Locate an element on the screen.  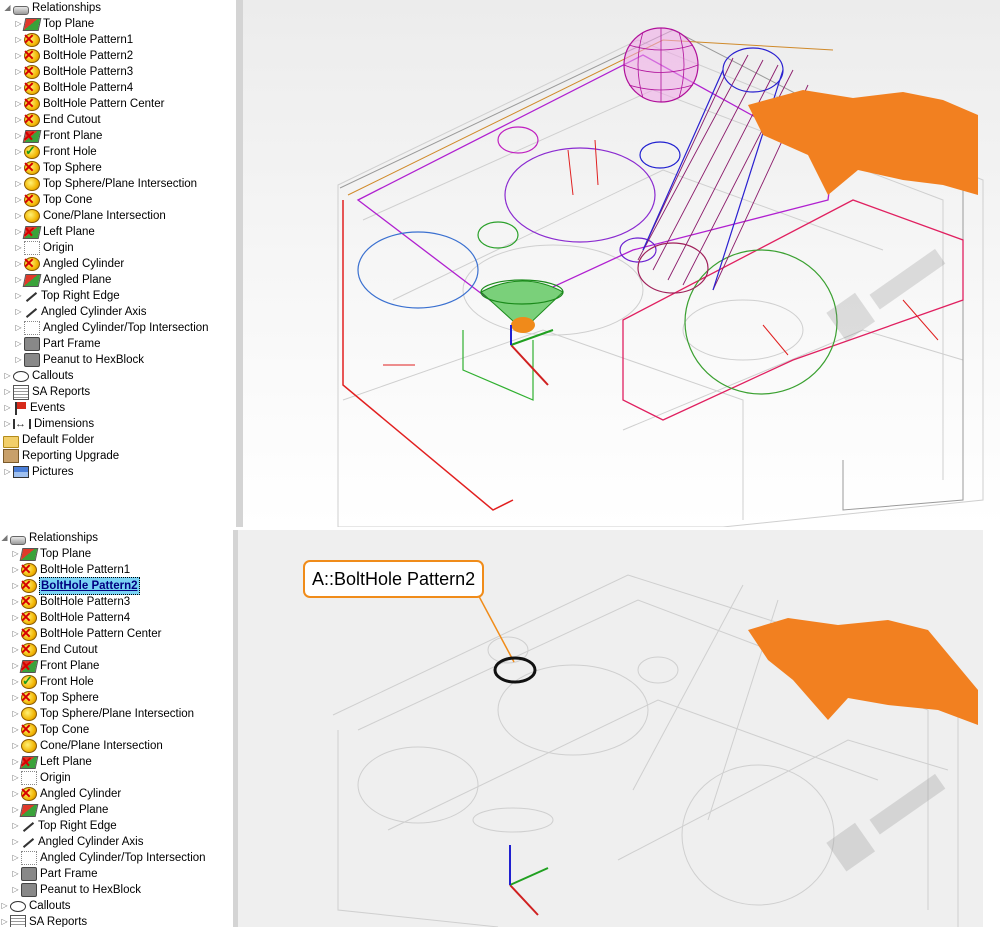
tree-item-dimensions: ▷ Dimensions is located at coordinates (49, 424).